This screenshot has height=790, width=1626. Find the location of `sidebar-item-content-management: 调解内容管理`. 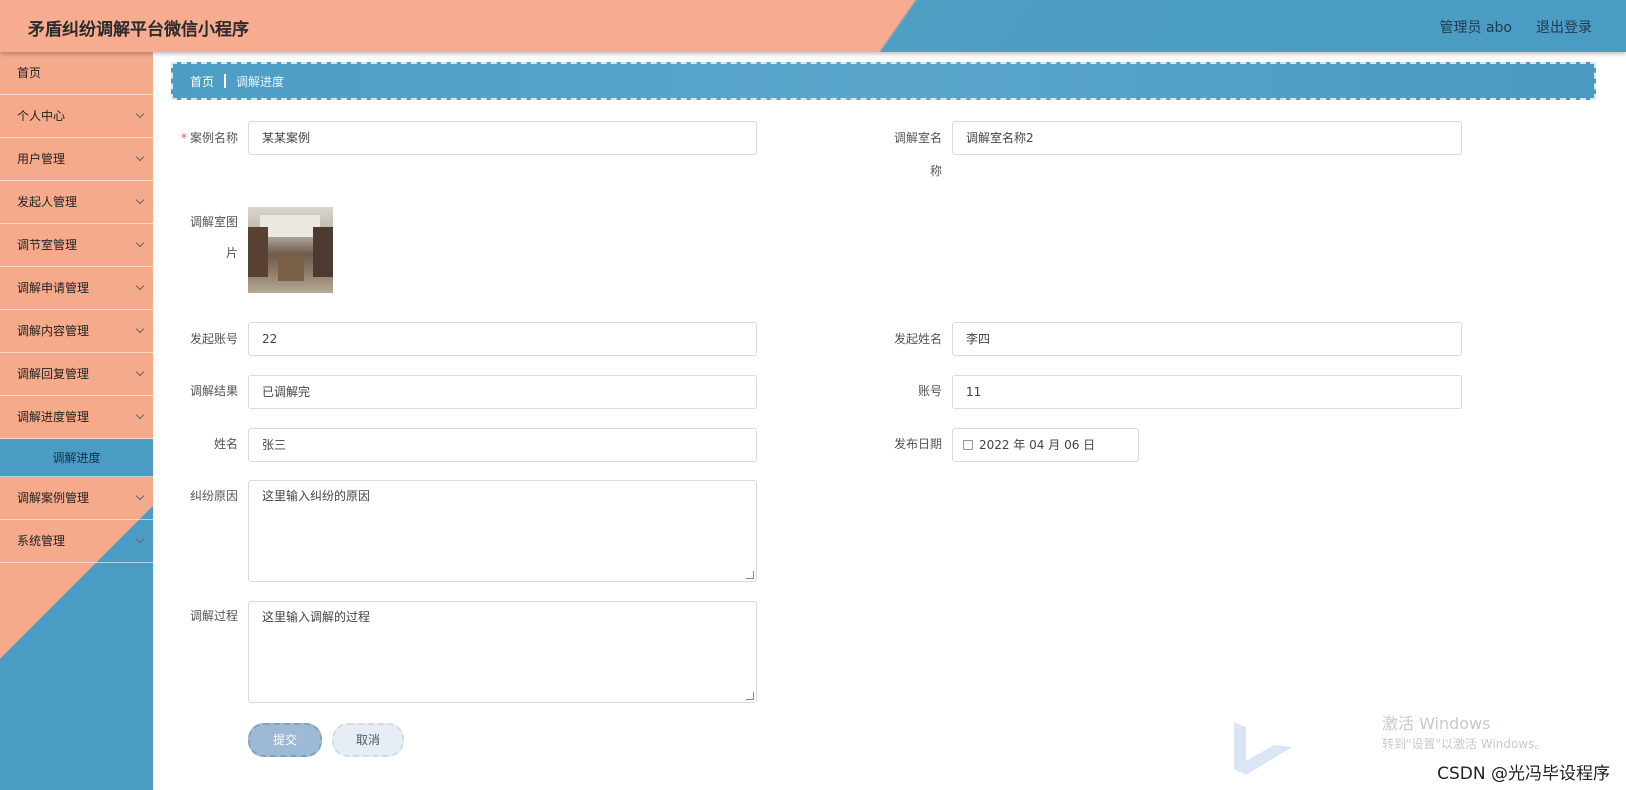

sidebar-item-content-management: 调解内容管理 is located at coordinates (76, 331).